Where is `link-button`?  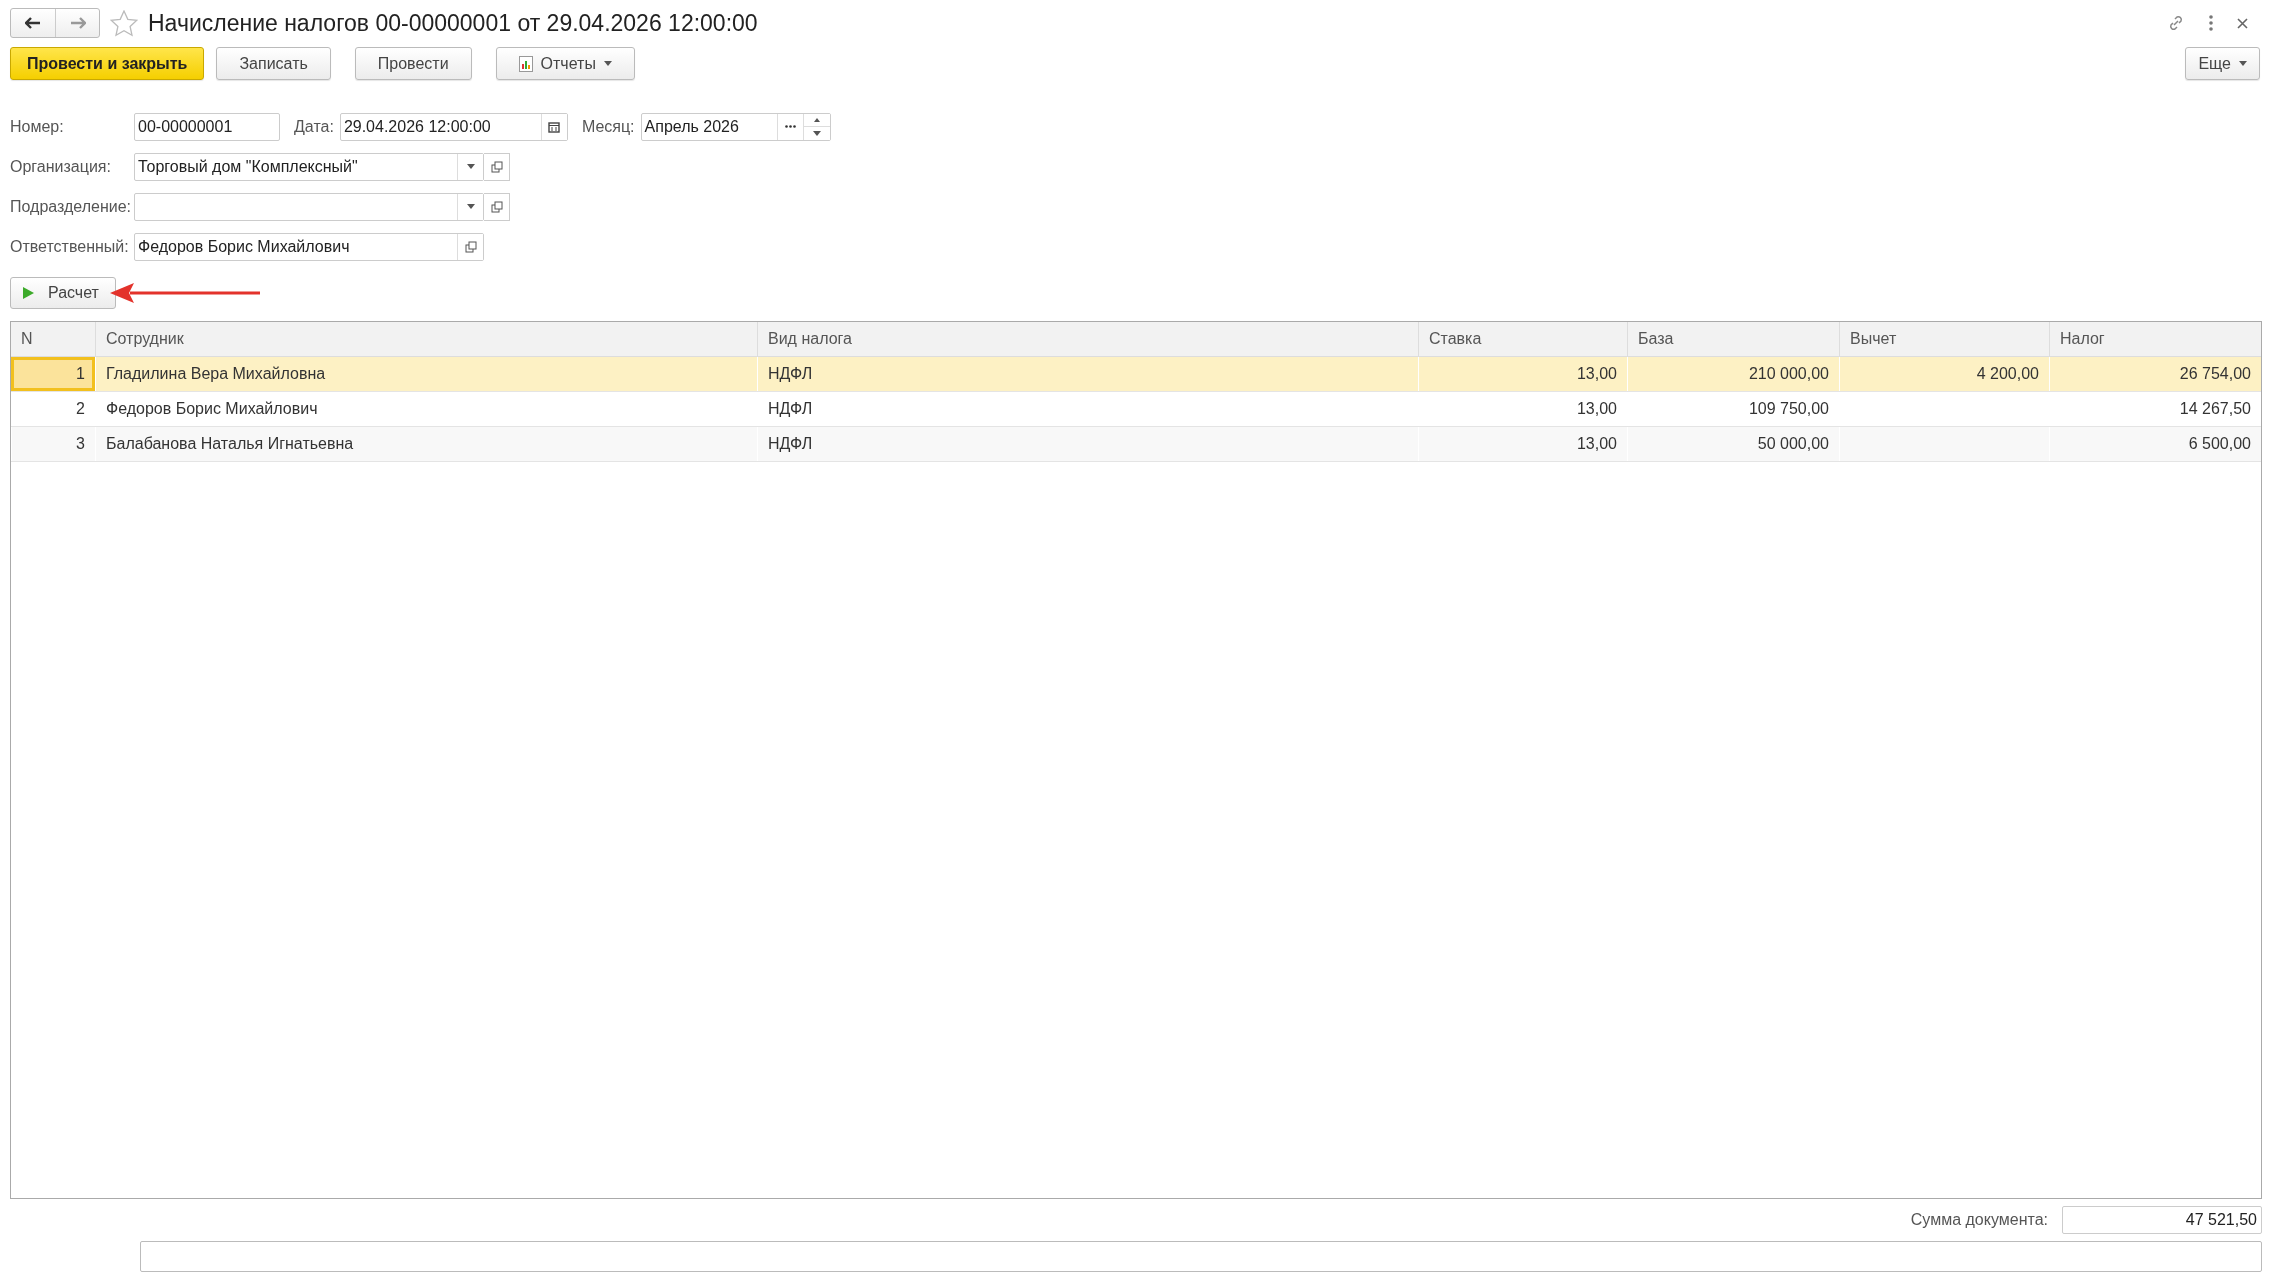
link-button is located at coordinates (2176, 23).